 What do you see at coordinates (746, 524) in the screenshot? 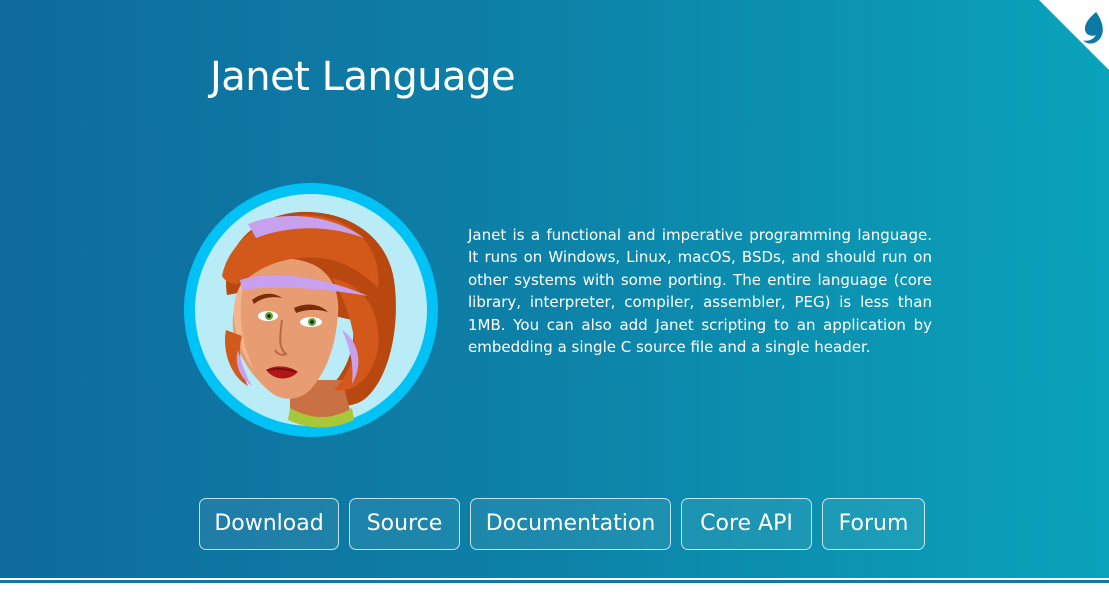
I see `core-api-button: Core API` at bounding box center [746, 524].